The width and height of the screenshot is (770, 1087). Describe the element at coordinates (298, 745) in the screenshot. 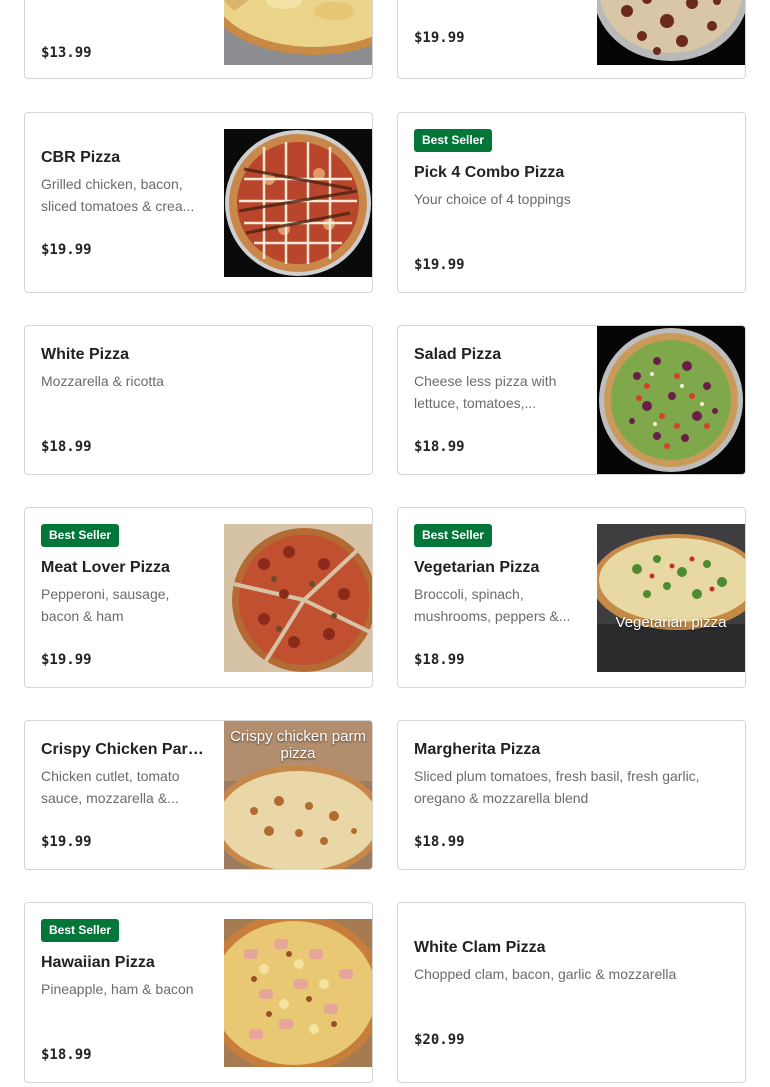

I see `image-caption: Crispy chicken parm pizza` at that location.